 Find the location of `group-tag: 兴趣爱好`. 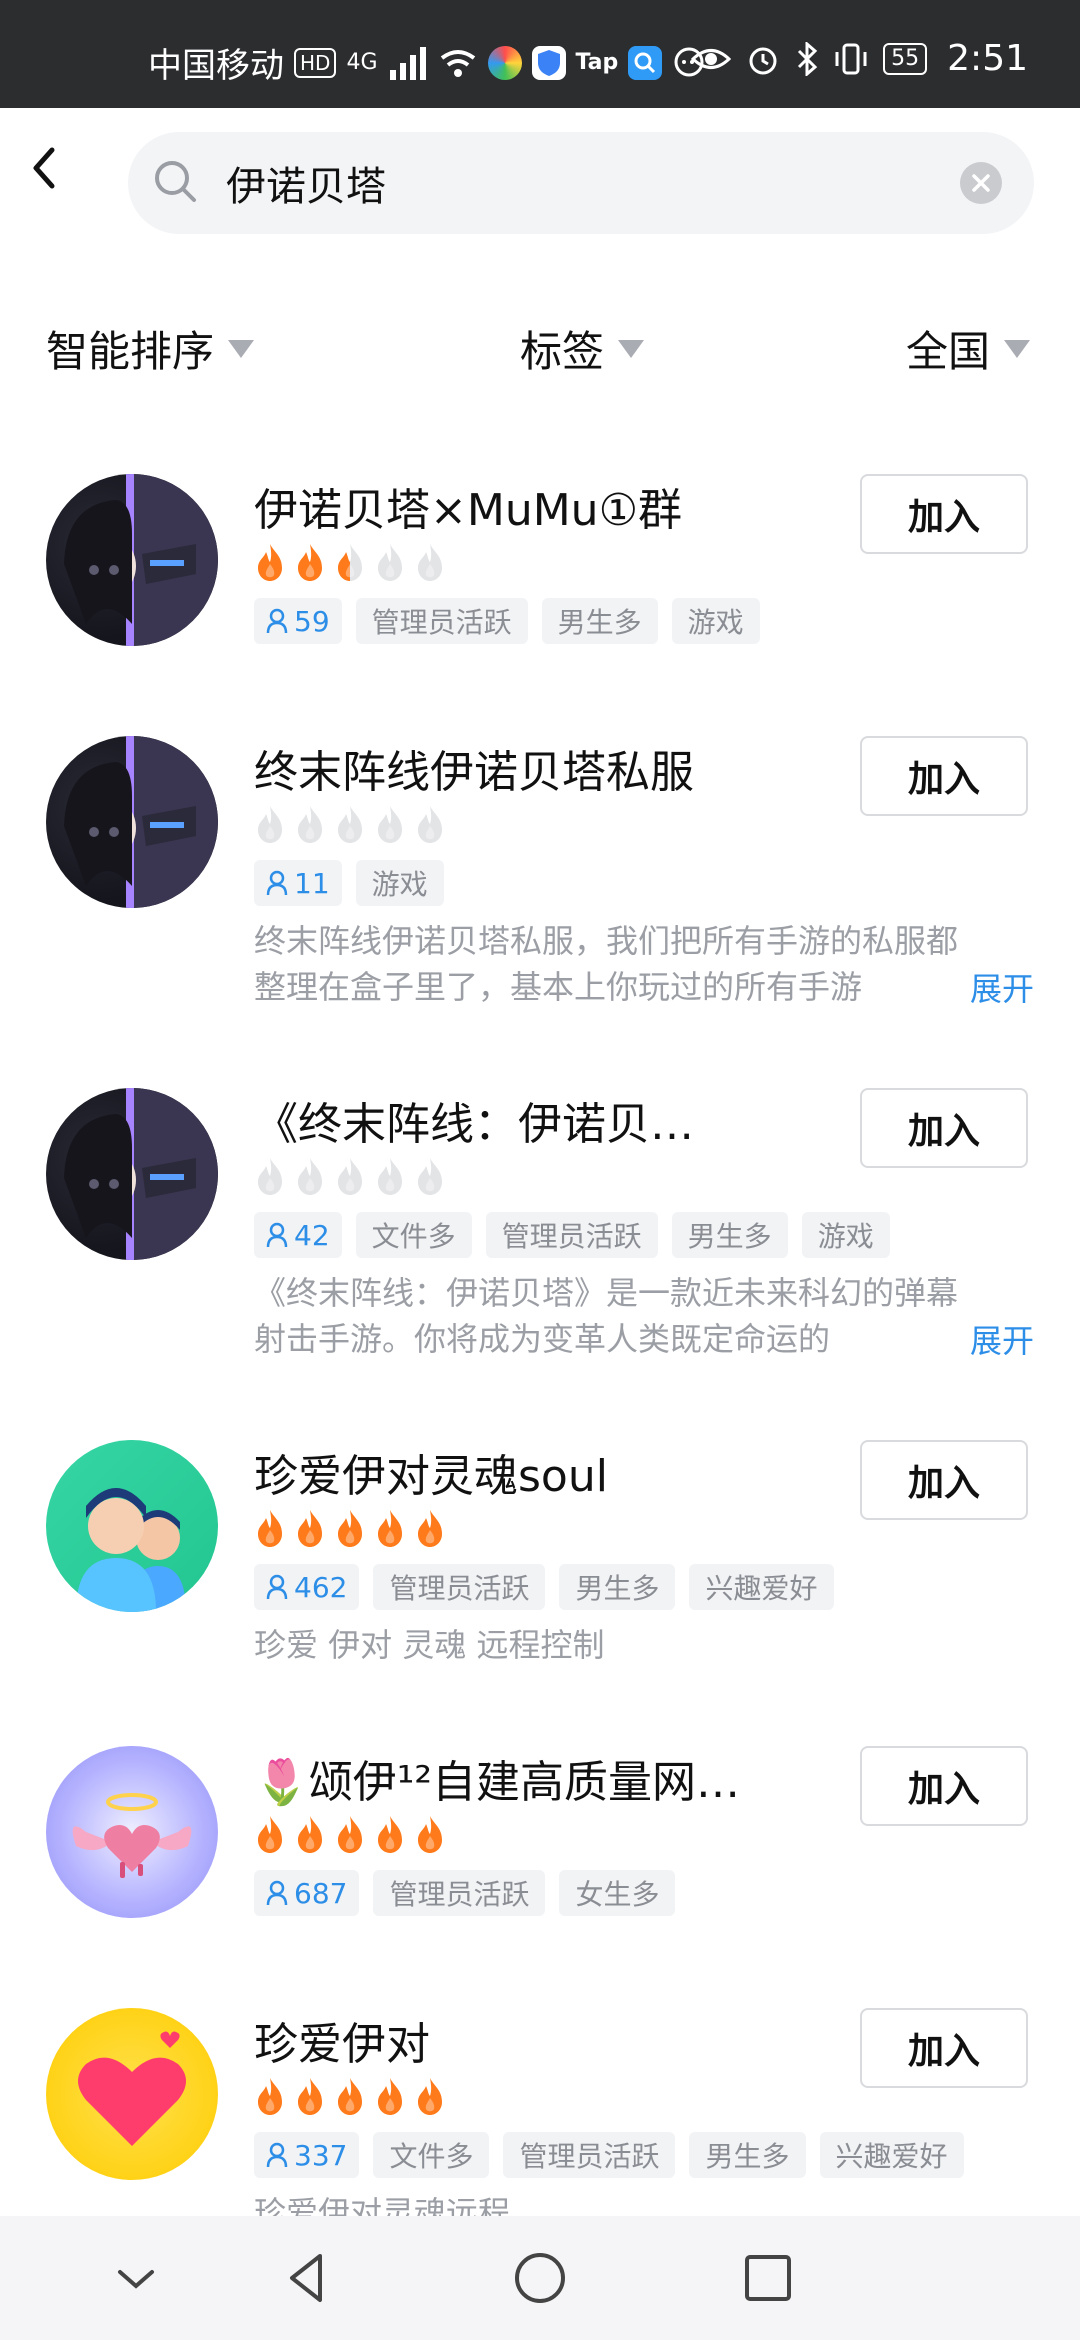

group-tag: 兴趣爱好 is located at coordinates (761, 1587).